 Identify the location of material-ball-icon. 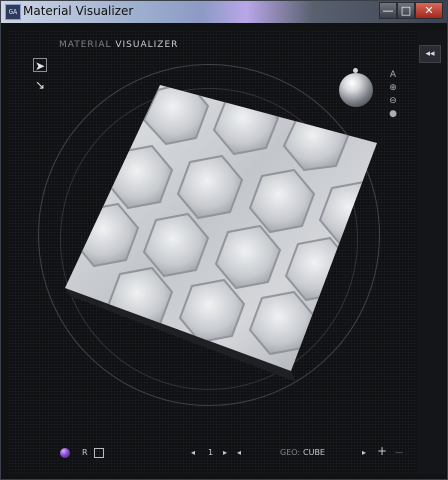
(65, 453).